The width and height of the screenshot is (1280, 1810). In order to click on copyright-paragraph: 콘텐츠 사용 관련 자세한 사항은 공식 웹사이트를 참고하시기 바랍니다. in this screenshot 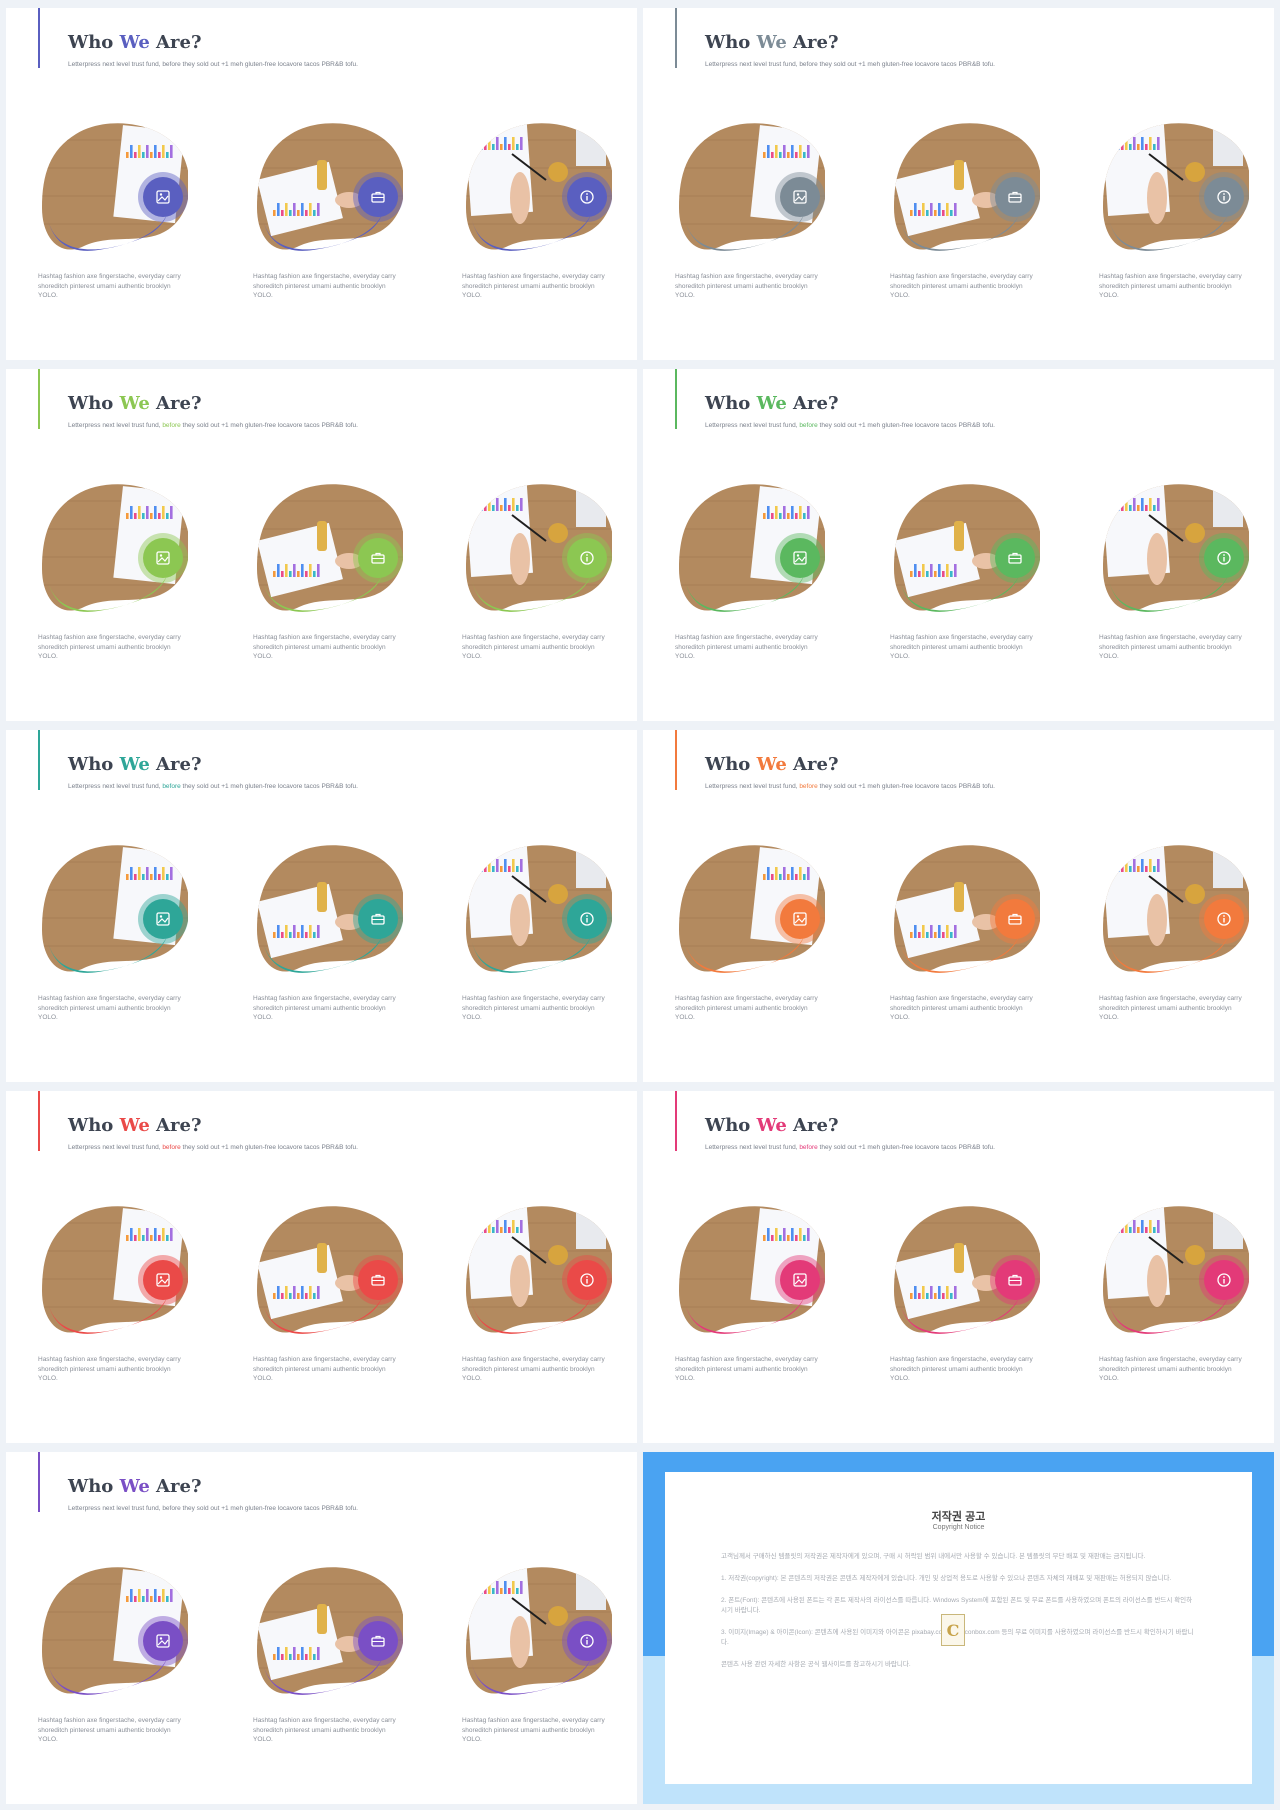, I will do `click(816, 1664)`.